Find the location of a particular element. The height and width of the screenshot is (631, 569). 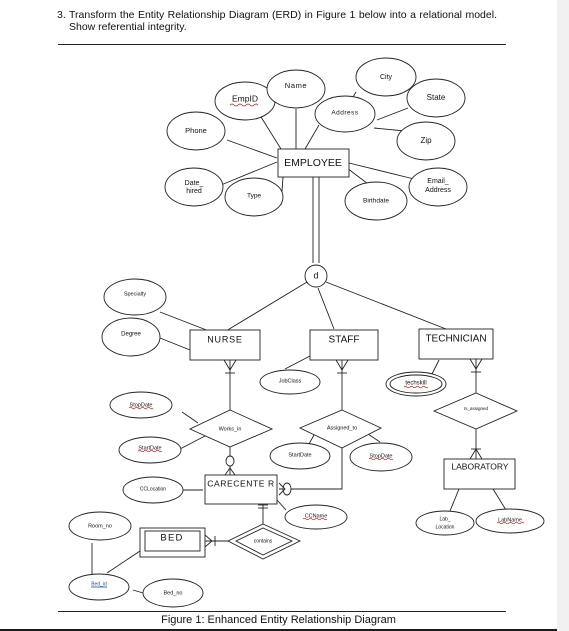

attribute-zip: Zip is located at coordinates (426, 141).